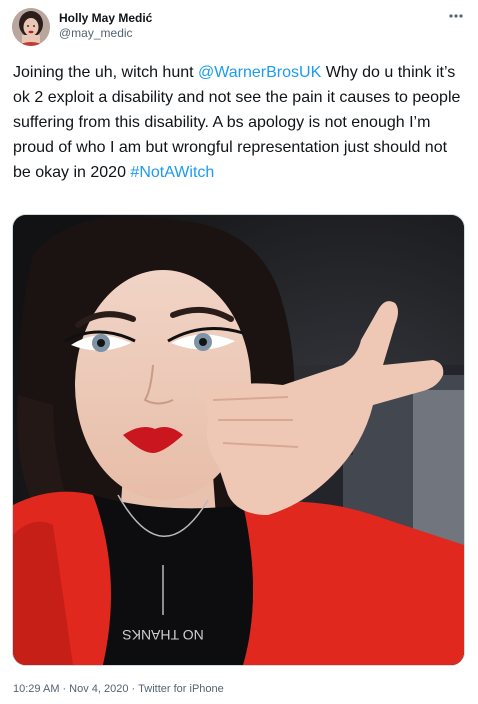  What do you see at coordinates (239, 28) in the screenshot?
I see `tweet-header: Holly May Medić @may_medic` at bounding box center [239, 28].